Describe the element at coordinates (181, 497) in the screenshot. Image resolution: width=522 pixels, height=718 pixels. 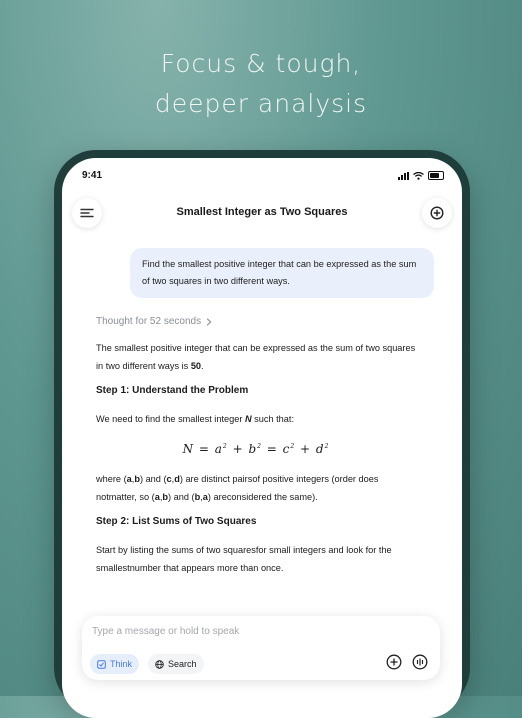
I see `where-text-4: ) and (` at that location.